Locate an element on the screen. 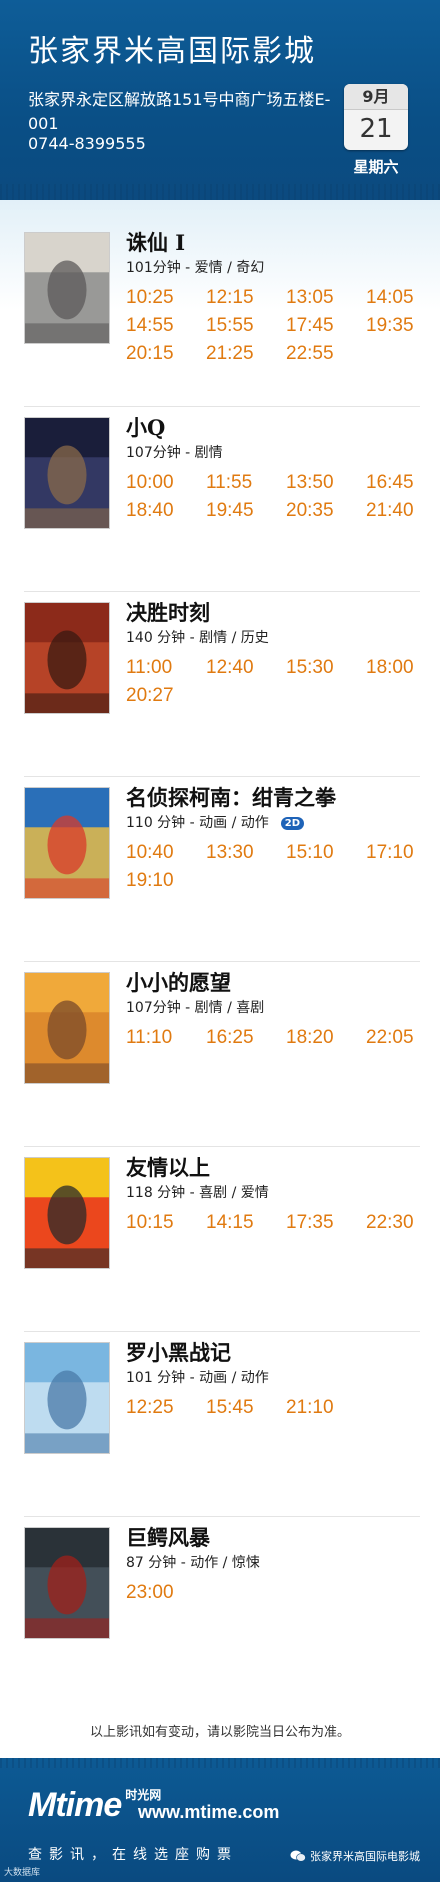 The height and width of the screenshot is (1882, 440). showtime: 10:15 is located at coordinates (166, 1223).